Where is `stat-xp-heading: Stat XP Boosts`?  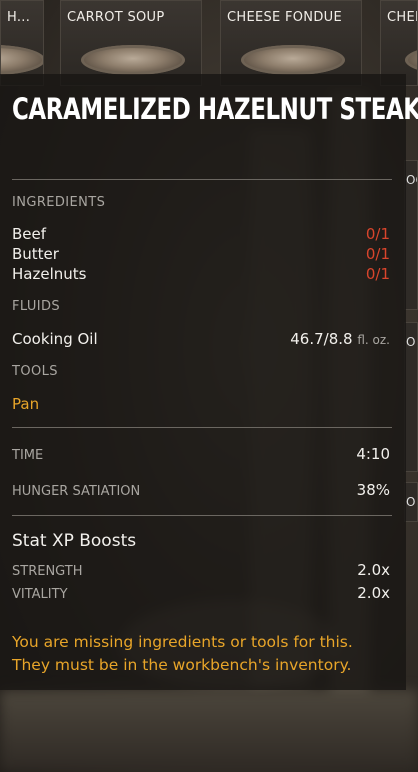
stat-xp-heading: Stat XP Boosts is located at coordinates (74, 541).